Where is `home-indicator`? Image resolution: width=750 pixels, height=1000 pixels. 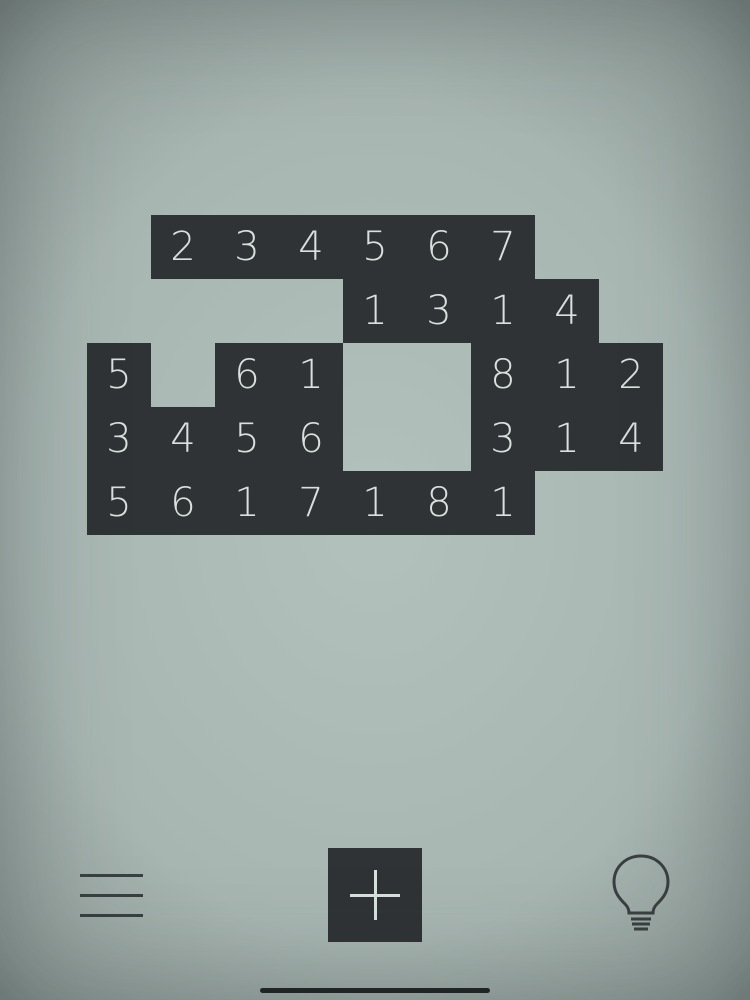
home-indicator is located at coordinates (375, 990).